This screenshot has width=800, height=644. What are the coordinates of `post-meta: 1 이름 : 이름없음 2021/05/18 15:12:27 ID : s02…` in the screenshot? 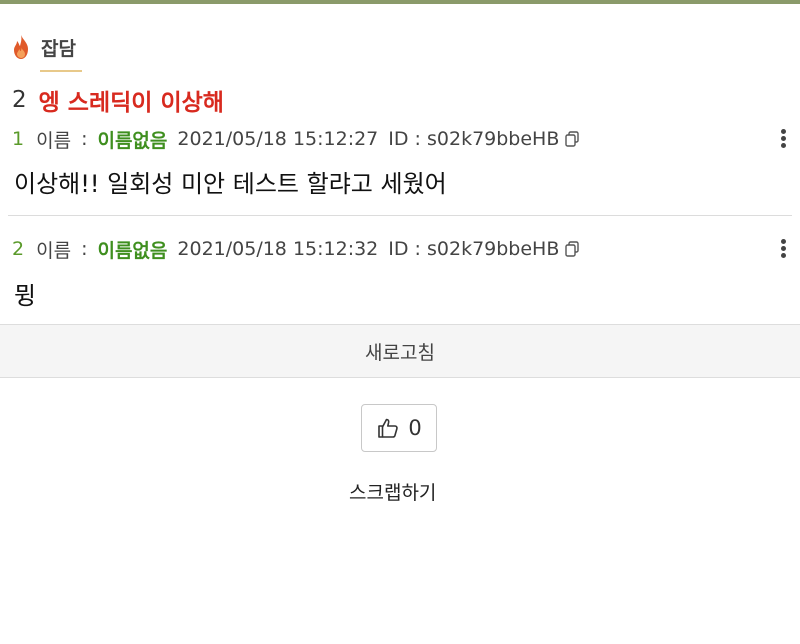 It's located at (296, 139).